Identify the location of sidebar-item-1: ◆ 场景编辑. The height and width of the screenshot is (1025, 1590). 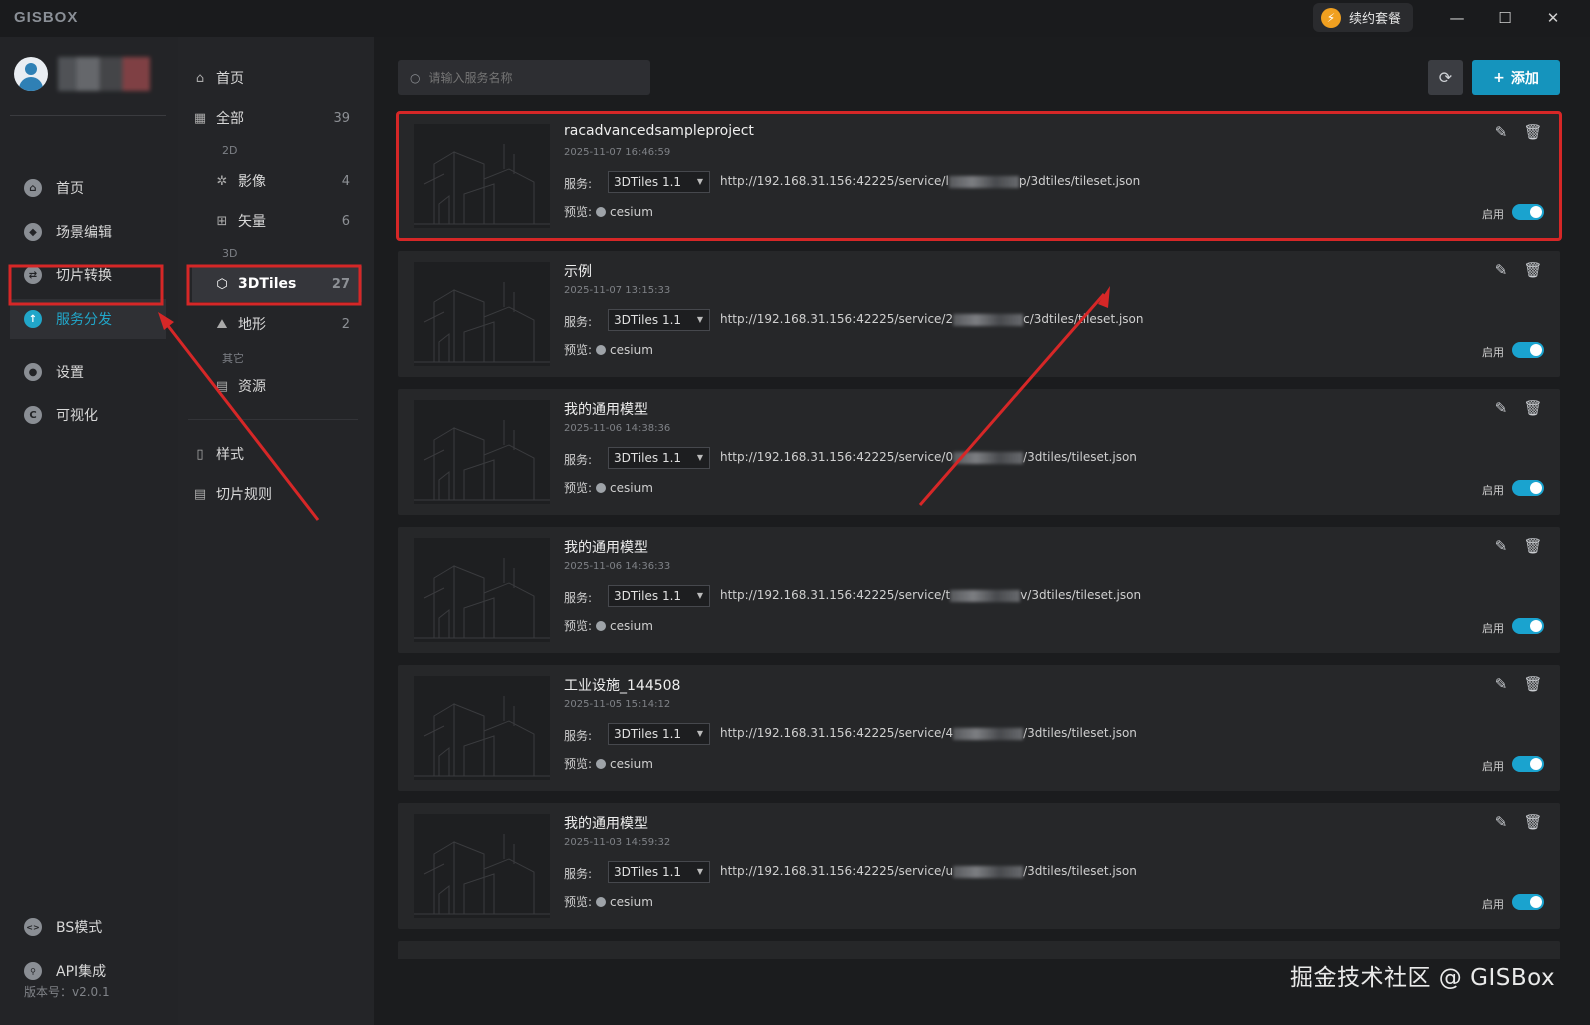
(88, 232).